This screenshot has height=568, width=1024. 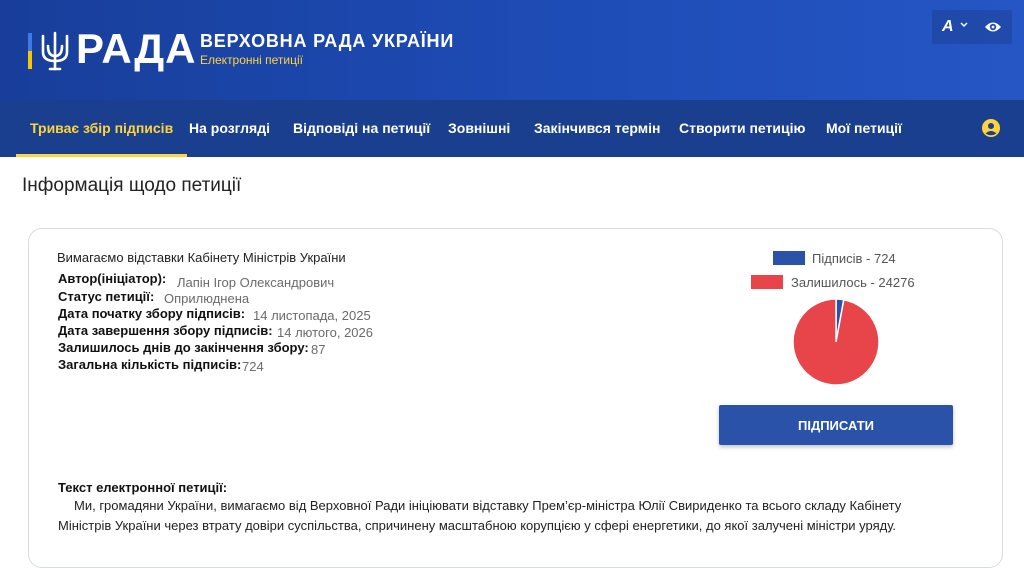 I want to click on petition-text-header: Текст електронної петиції:, so click(x=143, y=487).